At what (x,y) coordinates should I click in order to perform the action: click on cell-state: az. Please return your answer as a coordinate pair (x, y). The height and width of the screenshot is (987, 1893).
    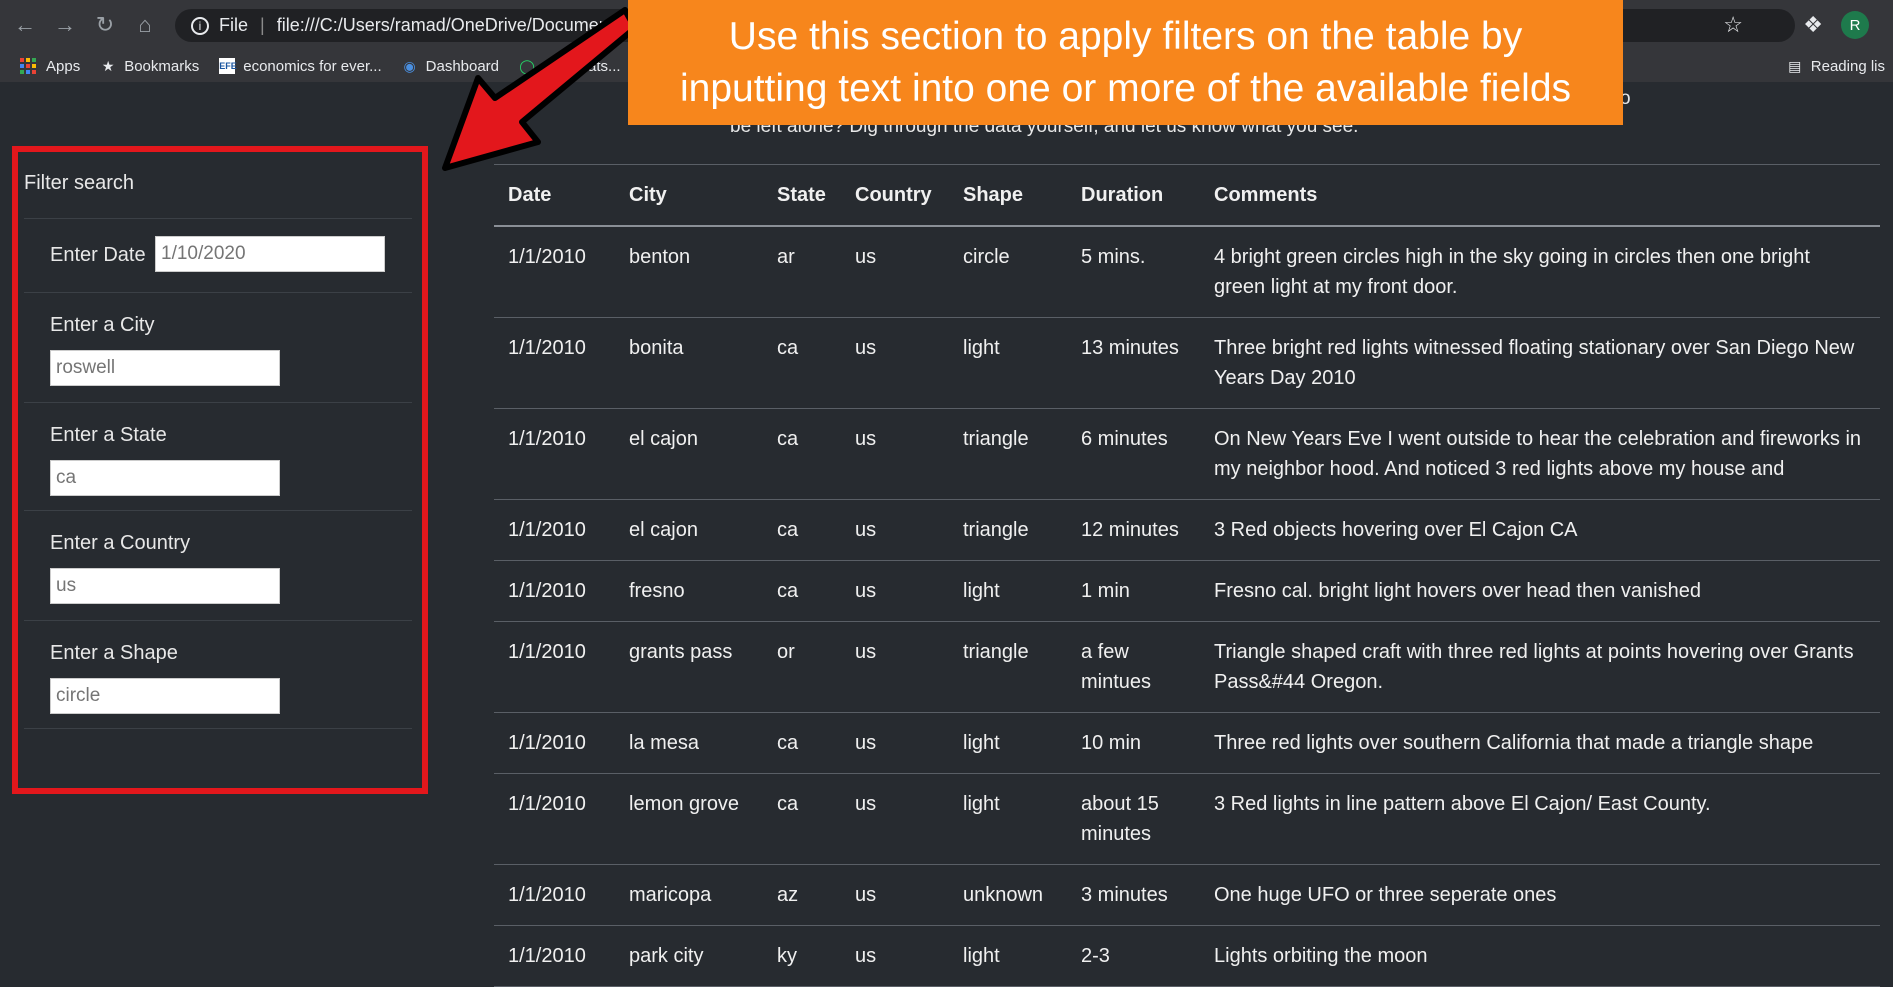
    Looking at the image, I should click on (802, 895).